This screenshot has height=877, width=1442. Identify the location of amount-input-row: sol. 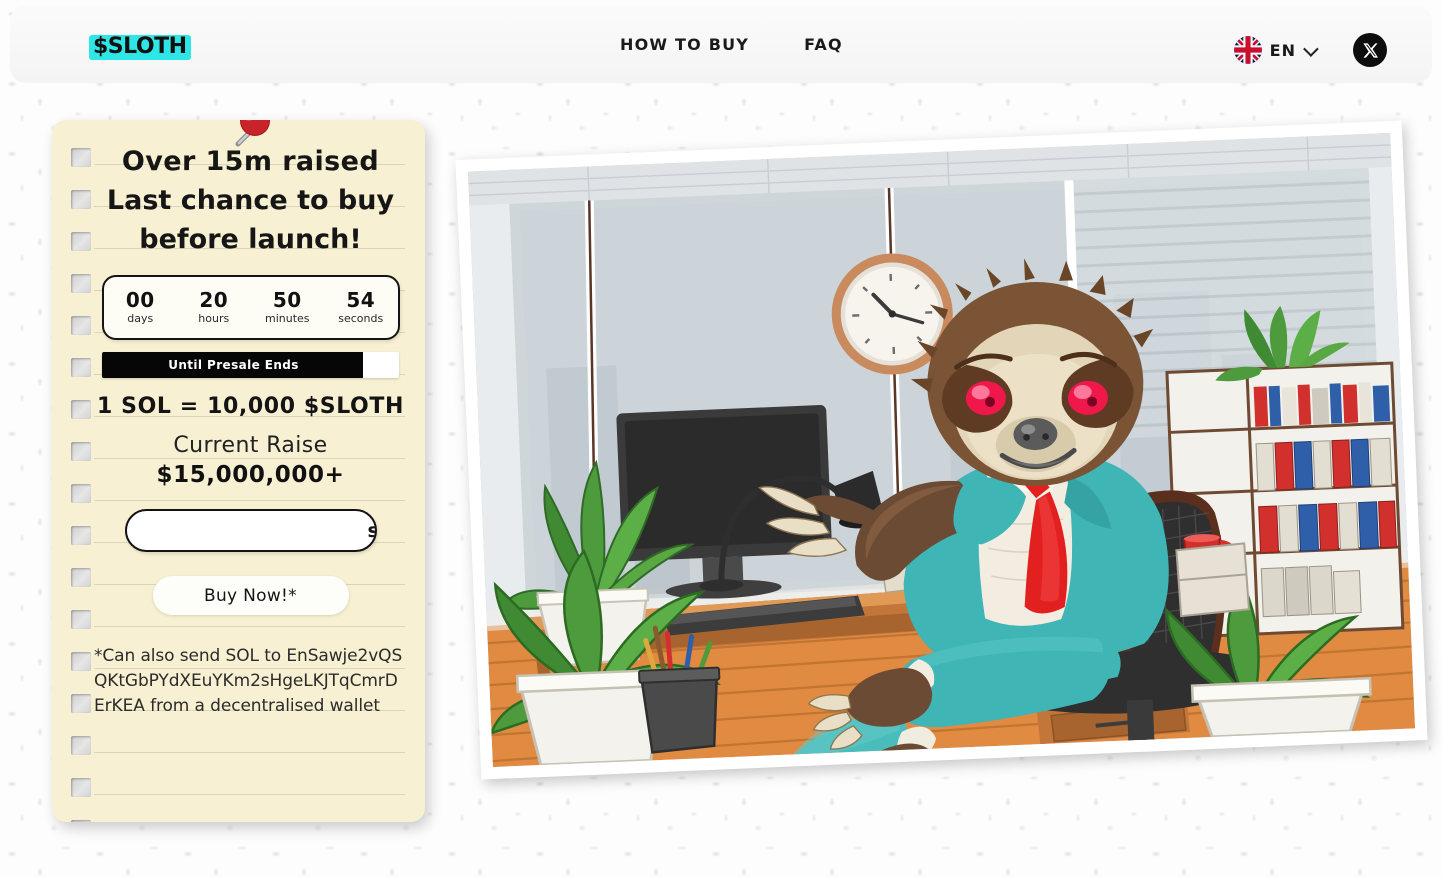
(250, 530).